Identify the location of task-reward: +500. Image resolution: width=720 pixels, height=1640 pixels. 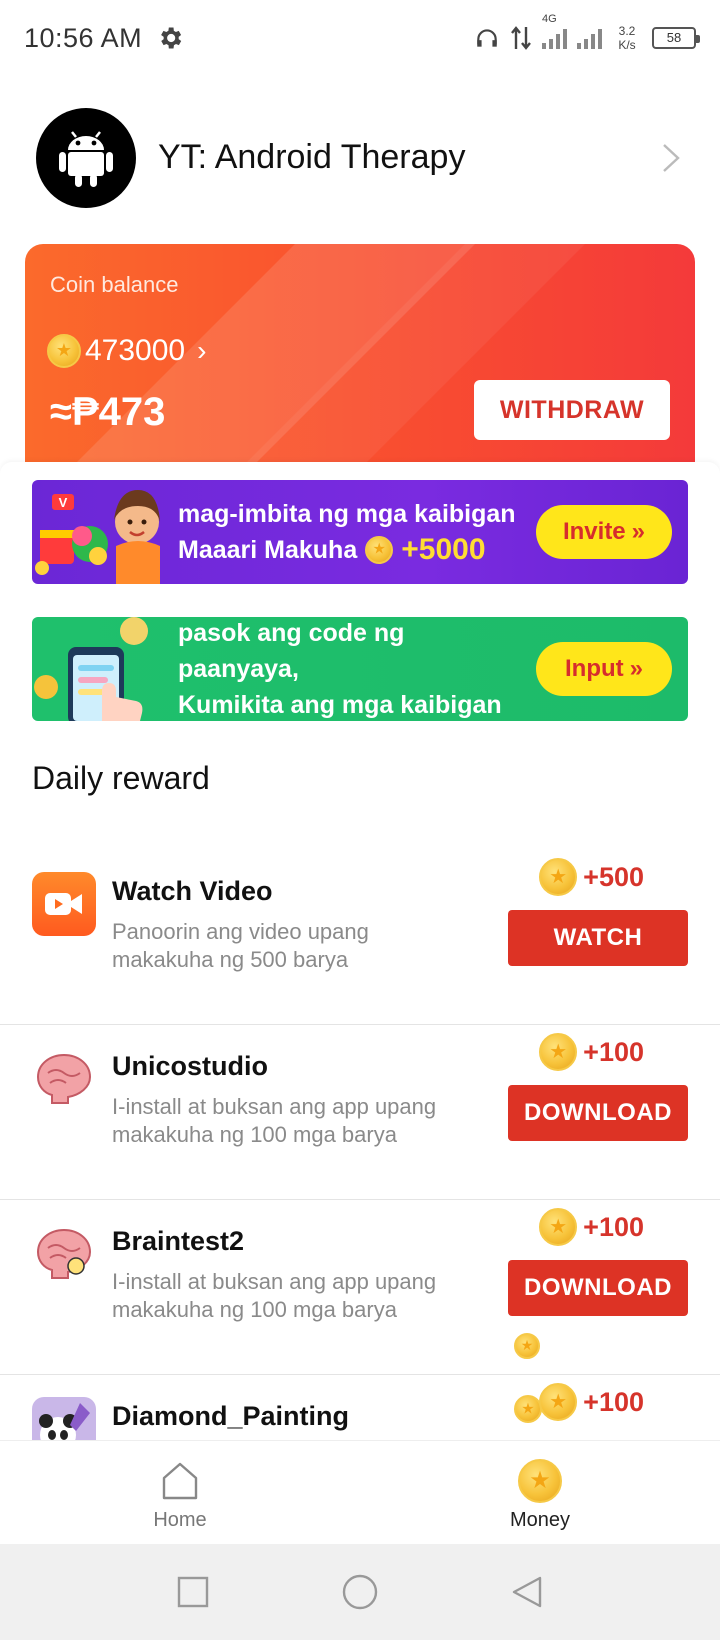
(591, 877).